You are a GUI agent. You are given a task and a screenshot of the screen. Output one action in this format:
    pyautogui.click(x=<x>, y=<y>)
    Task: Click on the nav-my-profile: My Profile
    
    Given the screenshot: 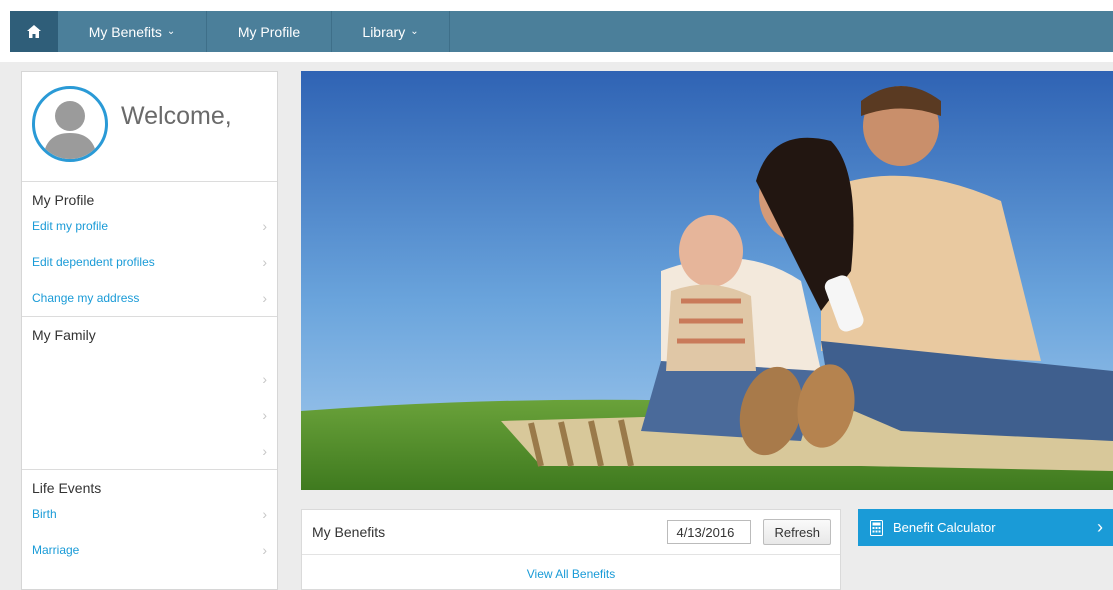 What is the action you would take?
    pyautogui.click(x=269, y=31)
    